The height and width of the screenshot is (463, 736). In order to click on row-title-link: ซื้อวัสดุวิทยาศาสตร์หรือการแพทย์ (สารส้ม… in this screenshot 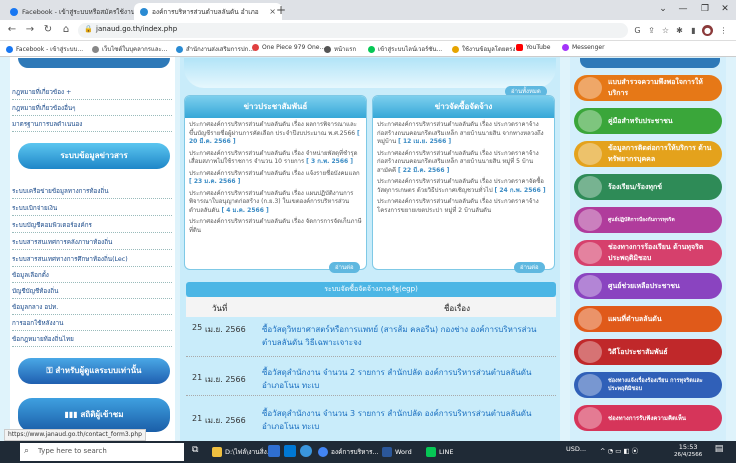, I will do `click(409, 336)`.